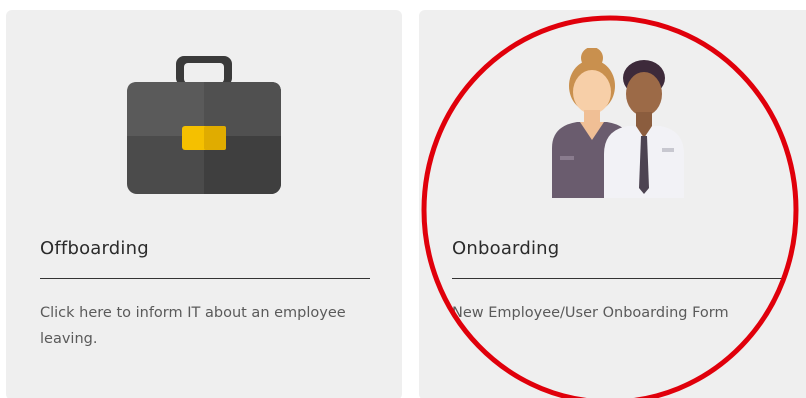 The height and width of the screenshot is (398, 806). What do you see at coordinates (94, 248) in the screenshot?
I see `offboarding-title: Offboarding` at bounding box center [94, 248].